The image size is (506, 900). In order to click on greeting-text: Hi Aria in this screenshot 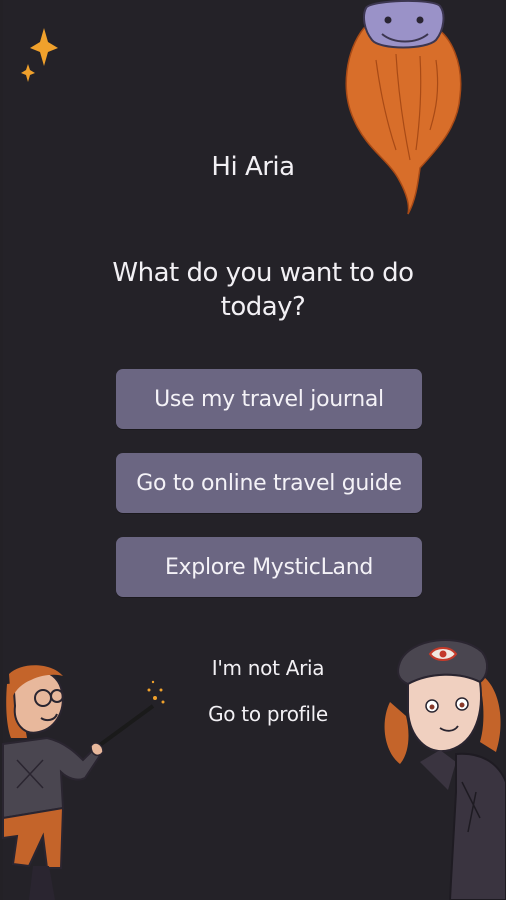, I will do `click(253, 167)`.